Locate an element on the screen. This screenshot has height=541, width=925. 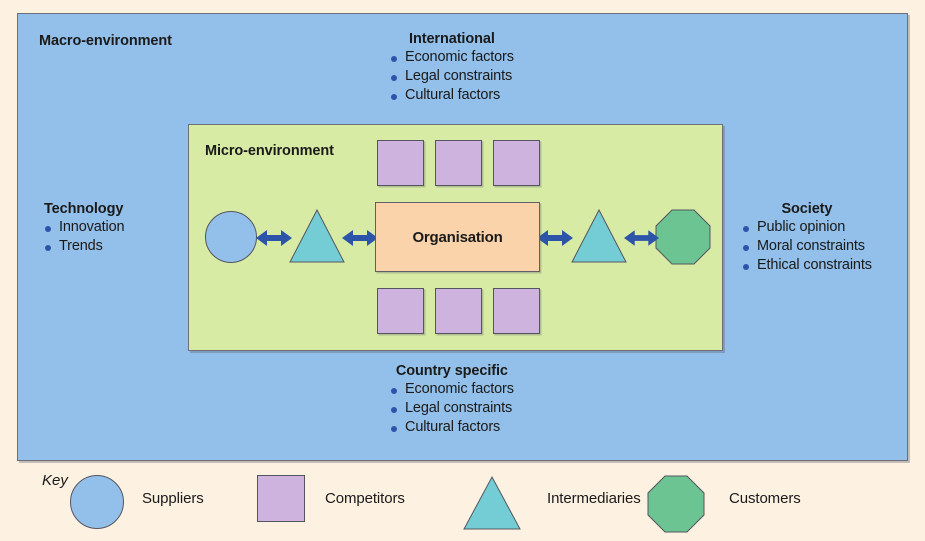
bullet-list: Innovation Trends is located at coordinates (84, 237).